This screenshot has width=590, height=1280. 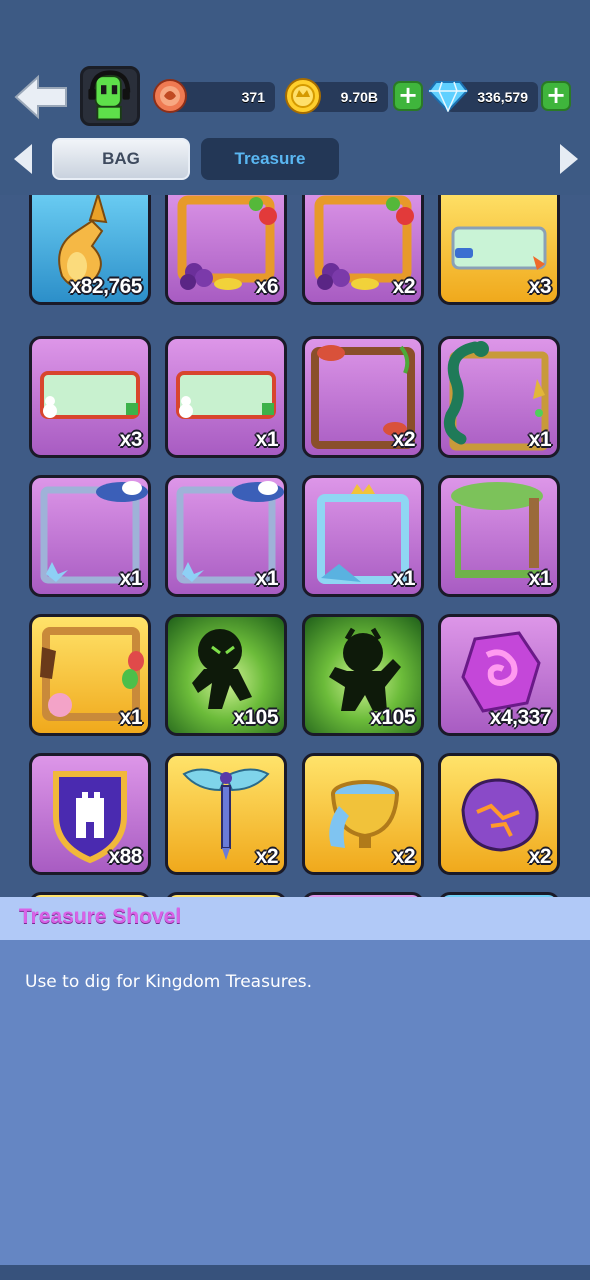 What do you see at coordinates (270, 159) in the screenshot?
I see `tab-treasure: Treasure` at bounding box center [270, 159].